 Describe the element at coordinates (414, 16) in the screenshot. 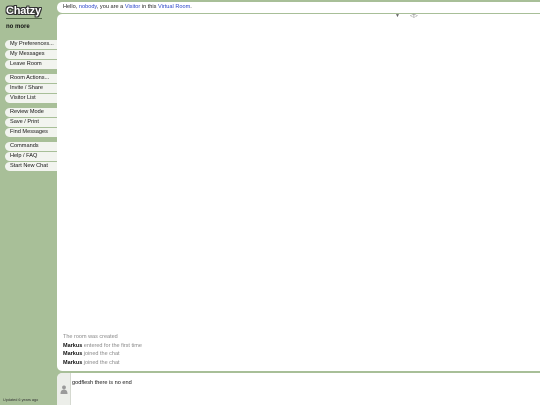

I see `expand-icon: ◁▷` at that location.